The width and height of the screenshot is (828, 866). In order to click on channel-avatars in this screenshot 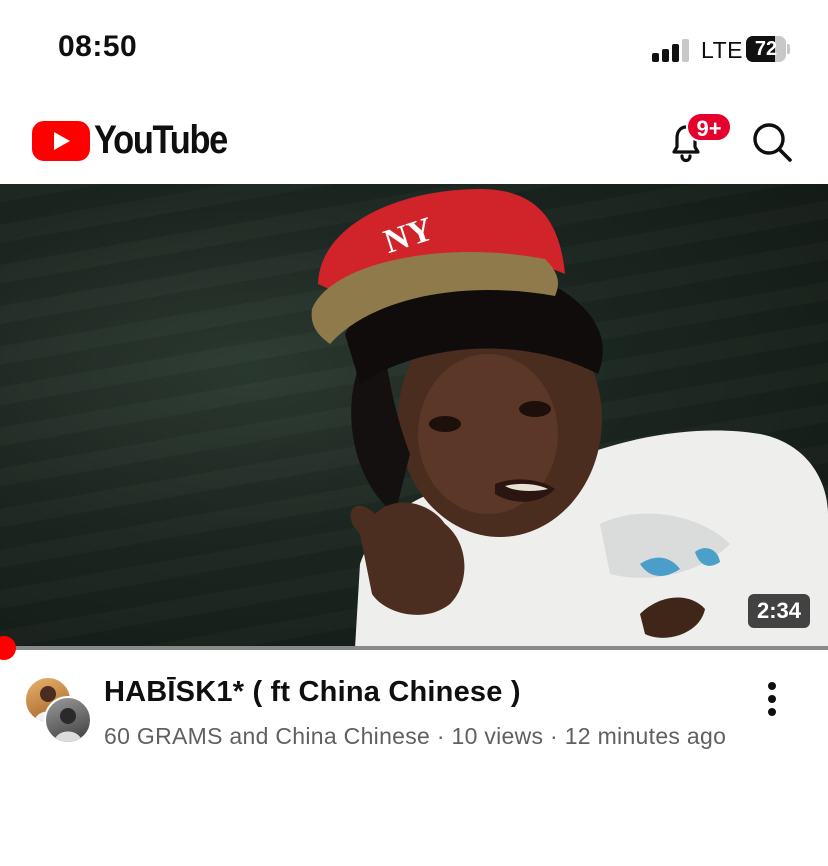, I will do `click(58, 710)`.